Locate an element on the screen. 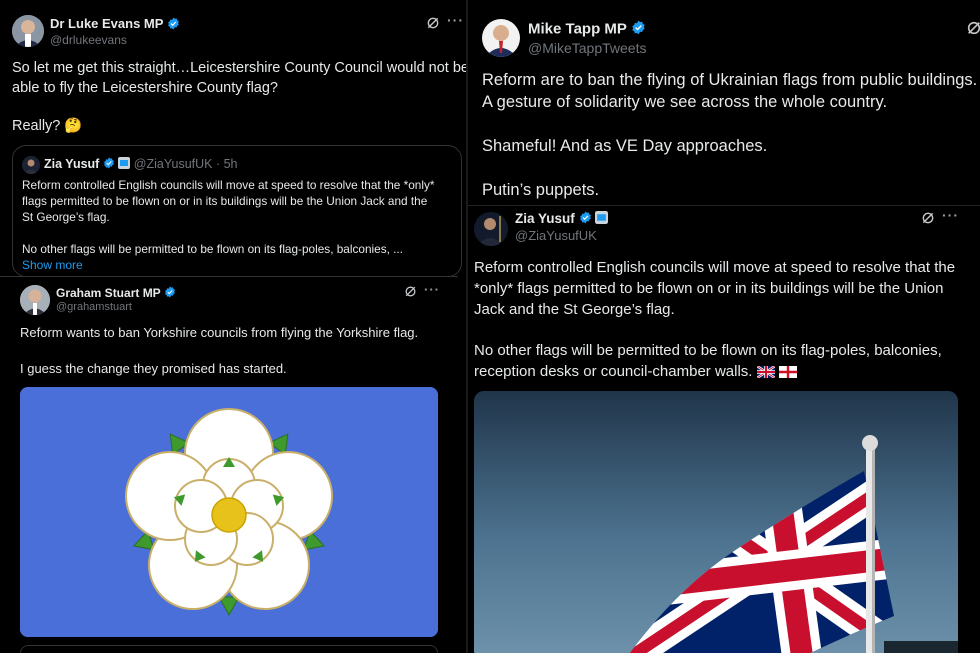 The height and width of the screenshot is (653, 980). author-handle: @MikeTappTweets is located at coordinates (587, 48).